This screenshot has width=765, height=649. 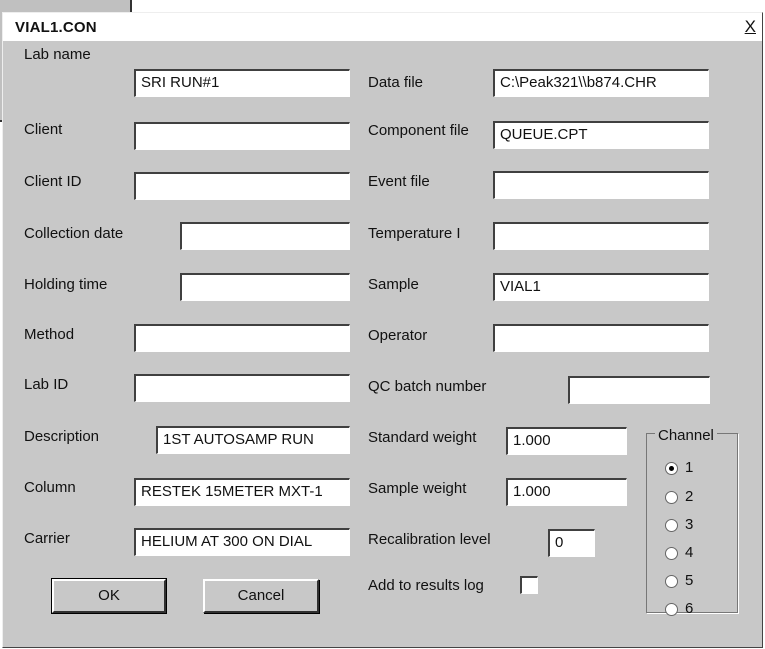 What do you see at coordinates (418, 130) in the screenshot?
I see `component-file-label: Component file` at bounding box center [418, 130].